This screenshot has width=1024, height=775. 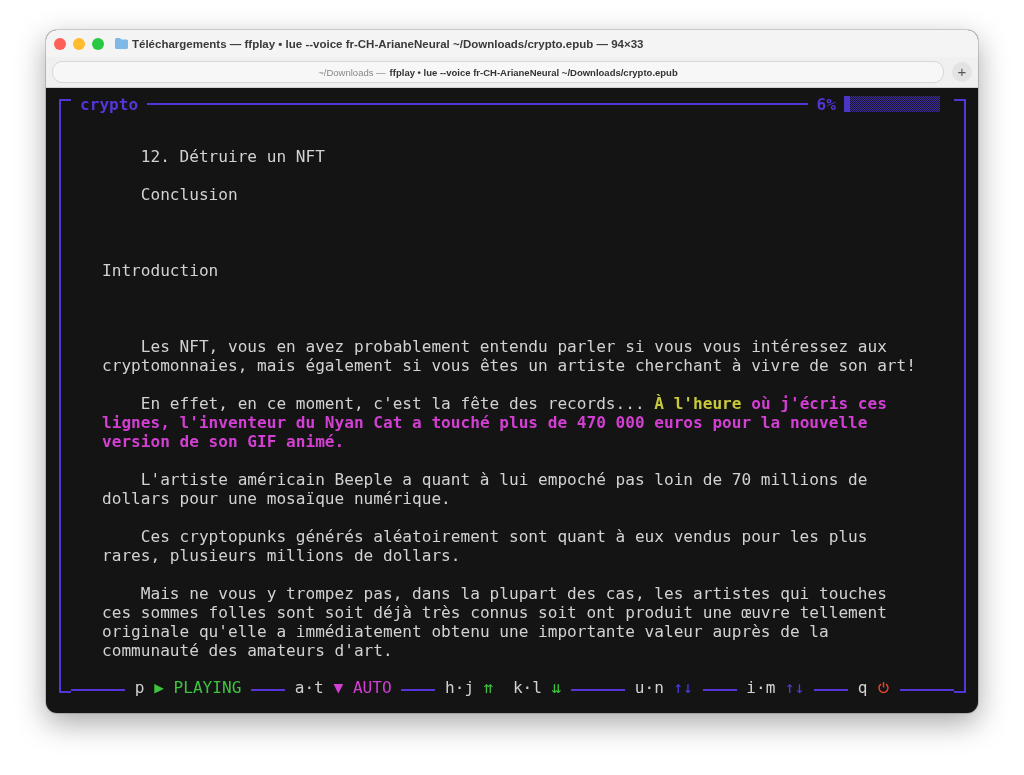 What do you see at coordinates (207, 687) in the screenshot?
I see `status-label: PLAYING` at bounding box center [207, 687].